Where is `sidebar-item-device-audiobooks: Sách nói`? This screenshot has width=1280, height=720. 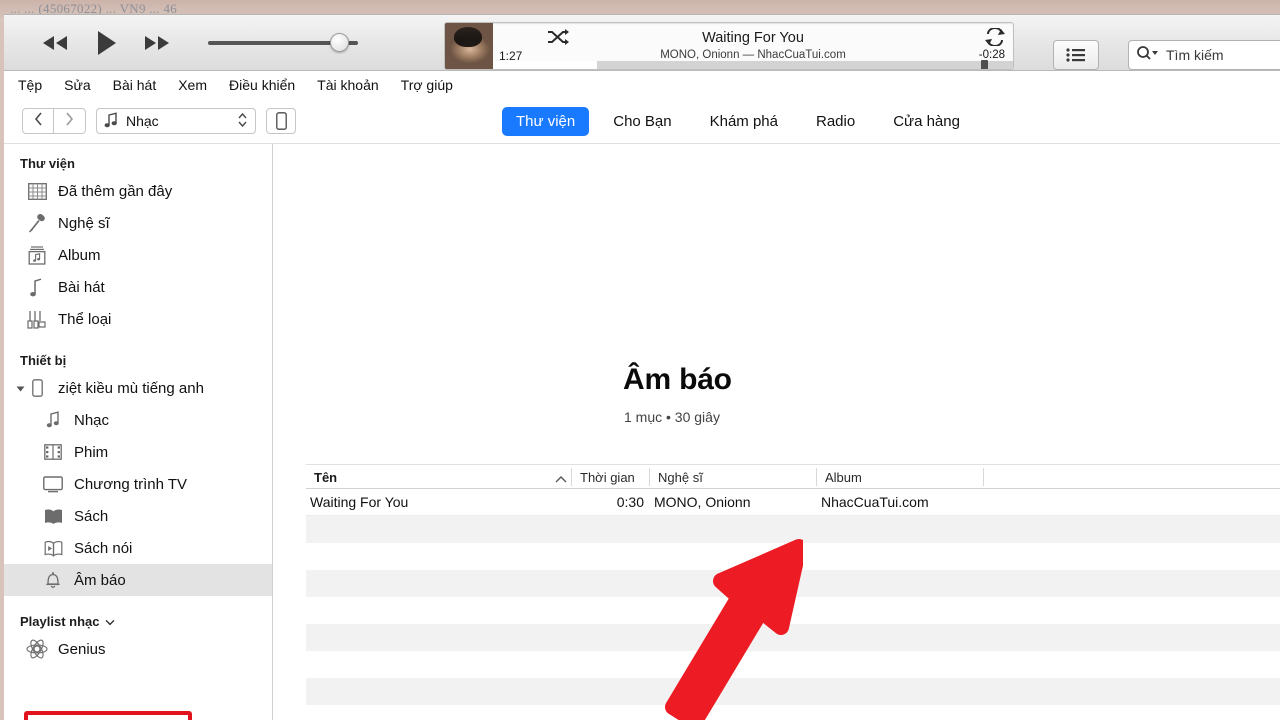 sidebar-item-device-audiobooks: Sách nói is located at coordinates (138, 548).